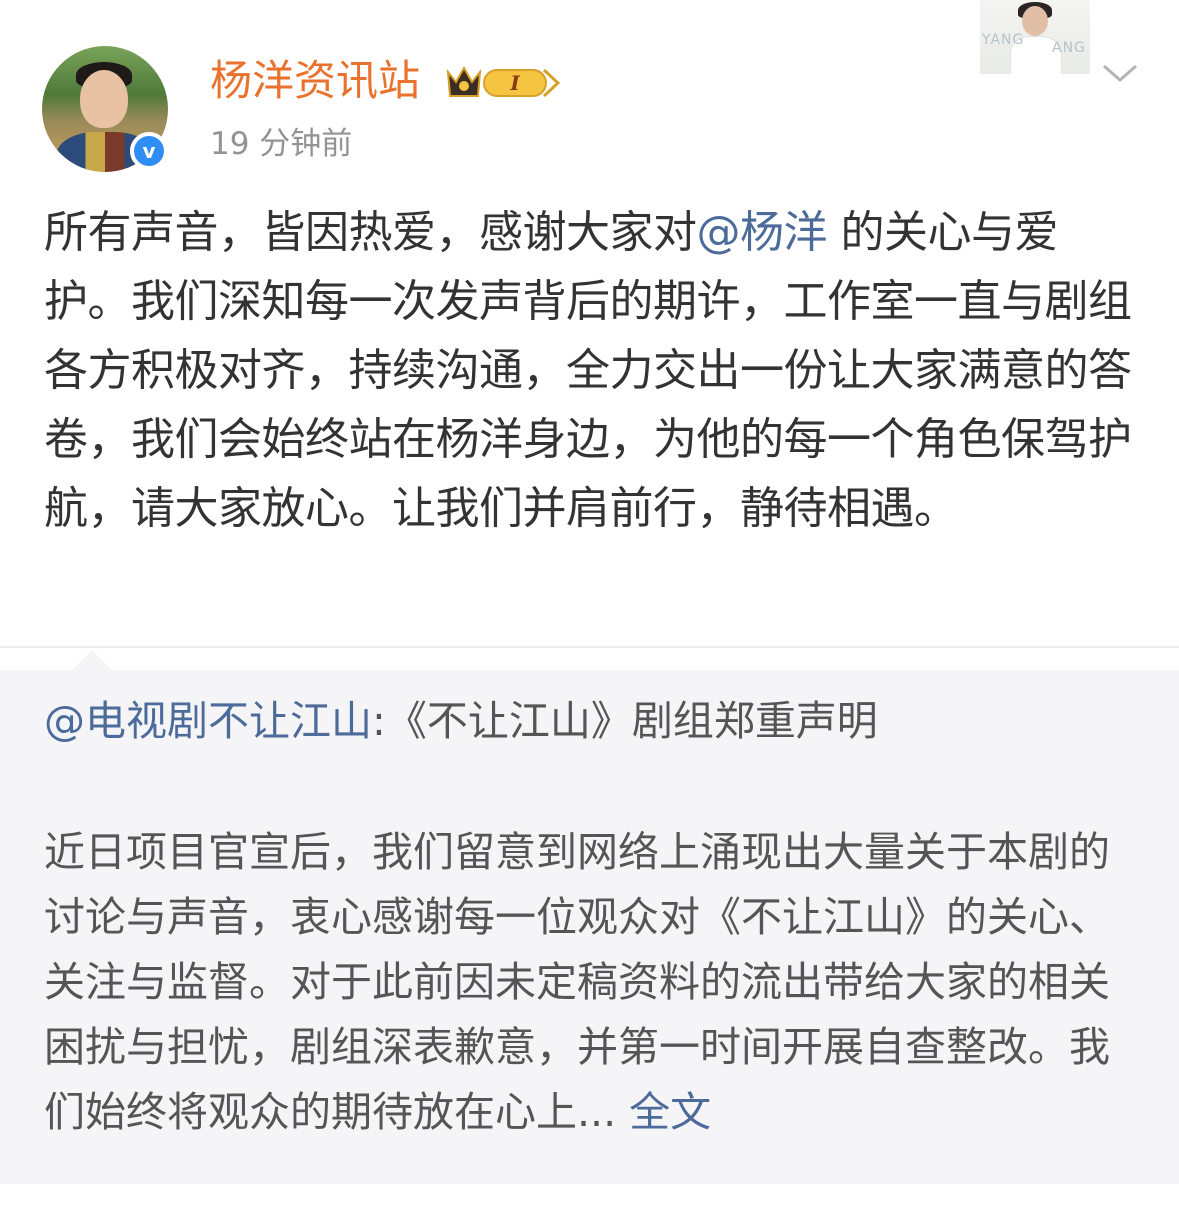 This screenshot has width=1179, height=1219. Describe the element at coordinates (1035, 37) in the screenshot. I see `header-thumbnail: YANG ANG` at that location.